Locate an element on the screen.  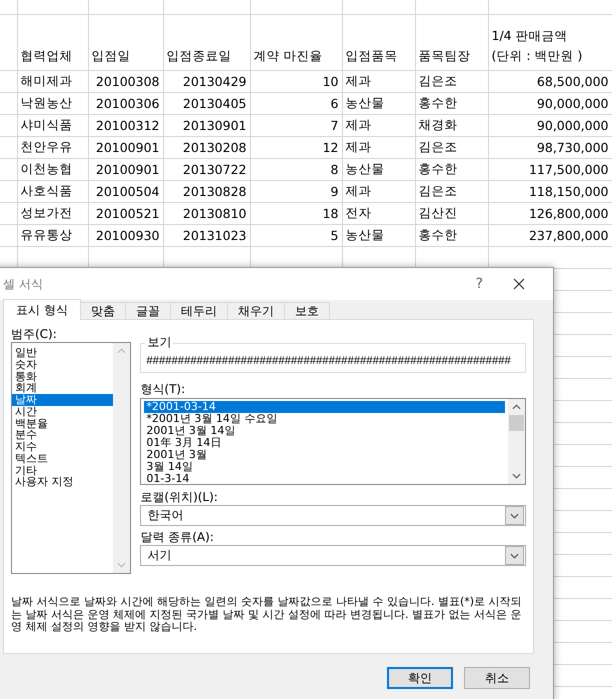
table-cell: 20130810 is located at coordinates (214, 213).